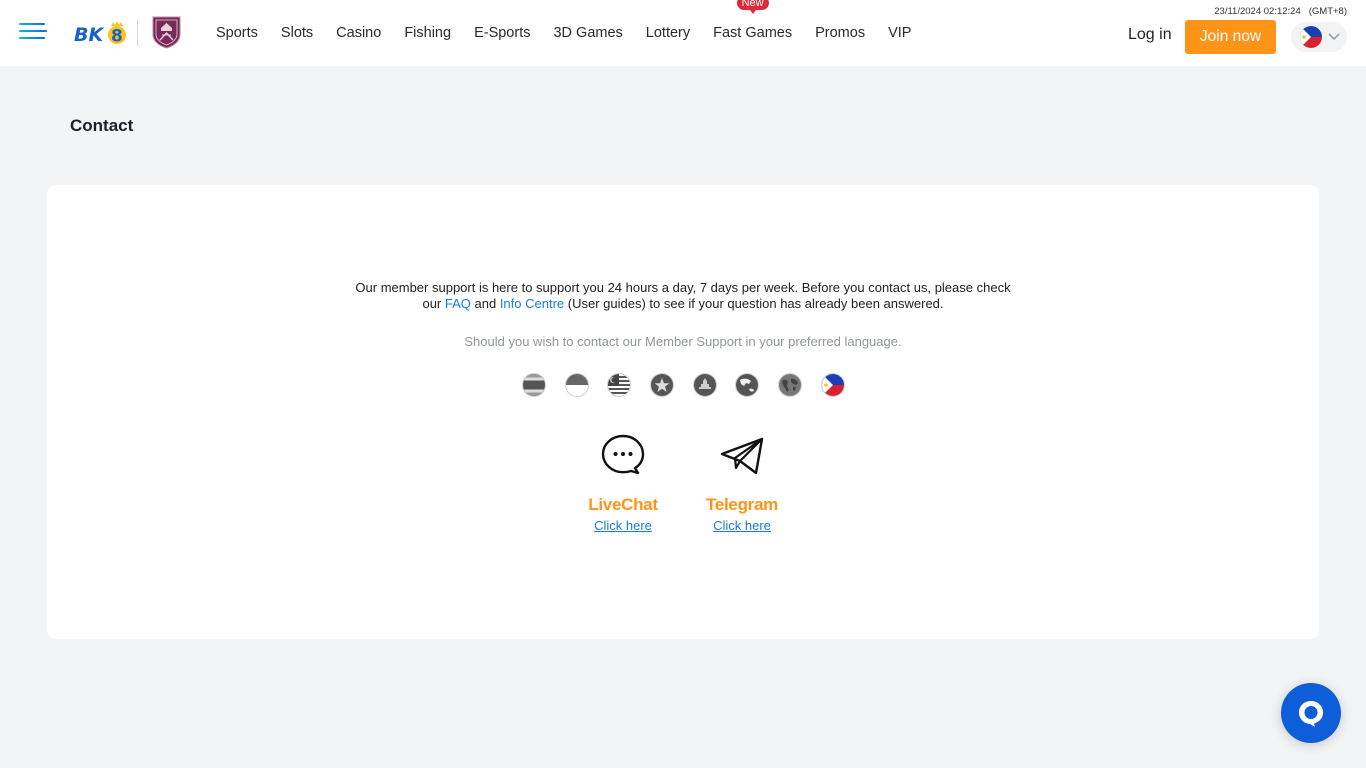 This screenshot has height=768, width=1366. What do you see at coordinates (137, 33) in the screenshot?
I see `logo-divider` at bounding box center [137, 33].